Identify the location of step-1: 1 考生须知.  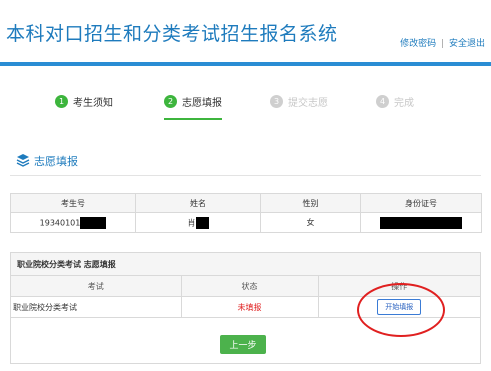
(84, 101).